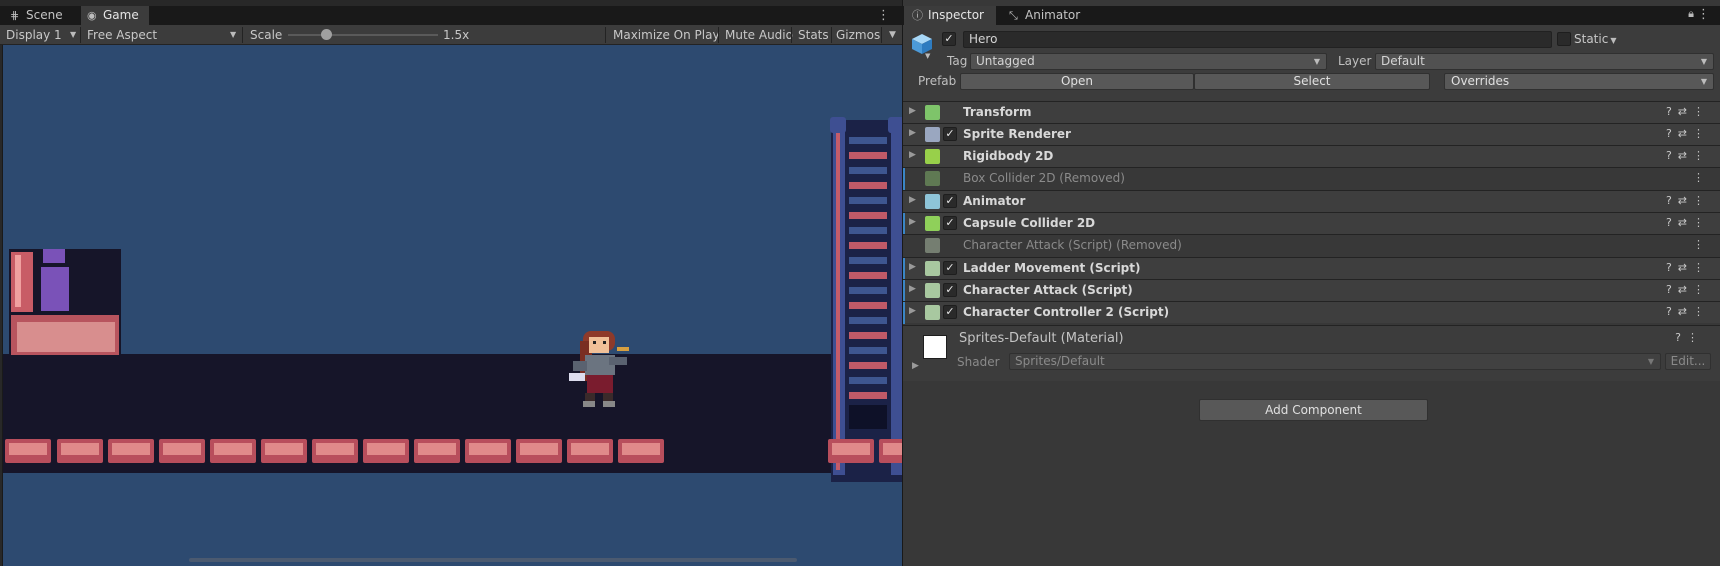 The height and width of the screenshot is (566, 1720). Describe the element at coordinates (363, 34) in the screenshot. I see `scale-slider` at that location.